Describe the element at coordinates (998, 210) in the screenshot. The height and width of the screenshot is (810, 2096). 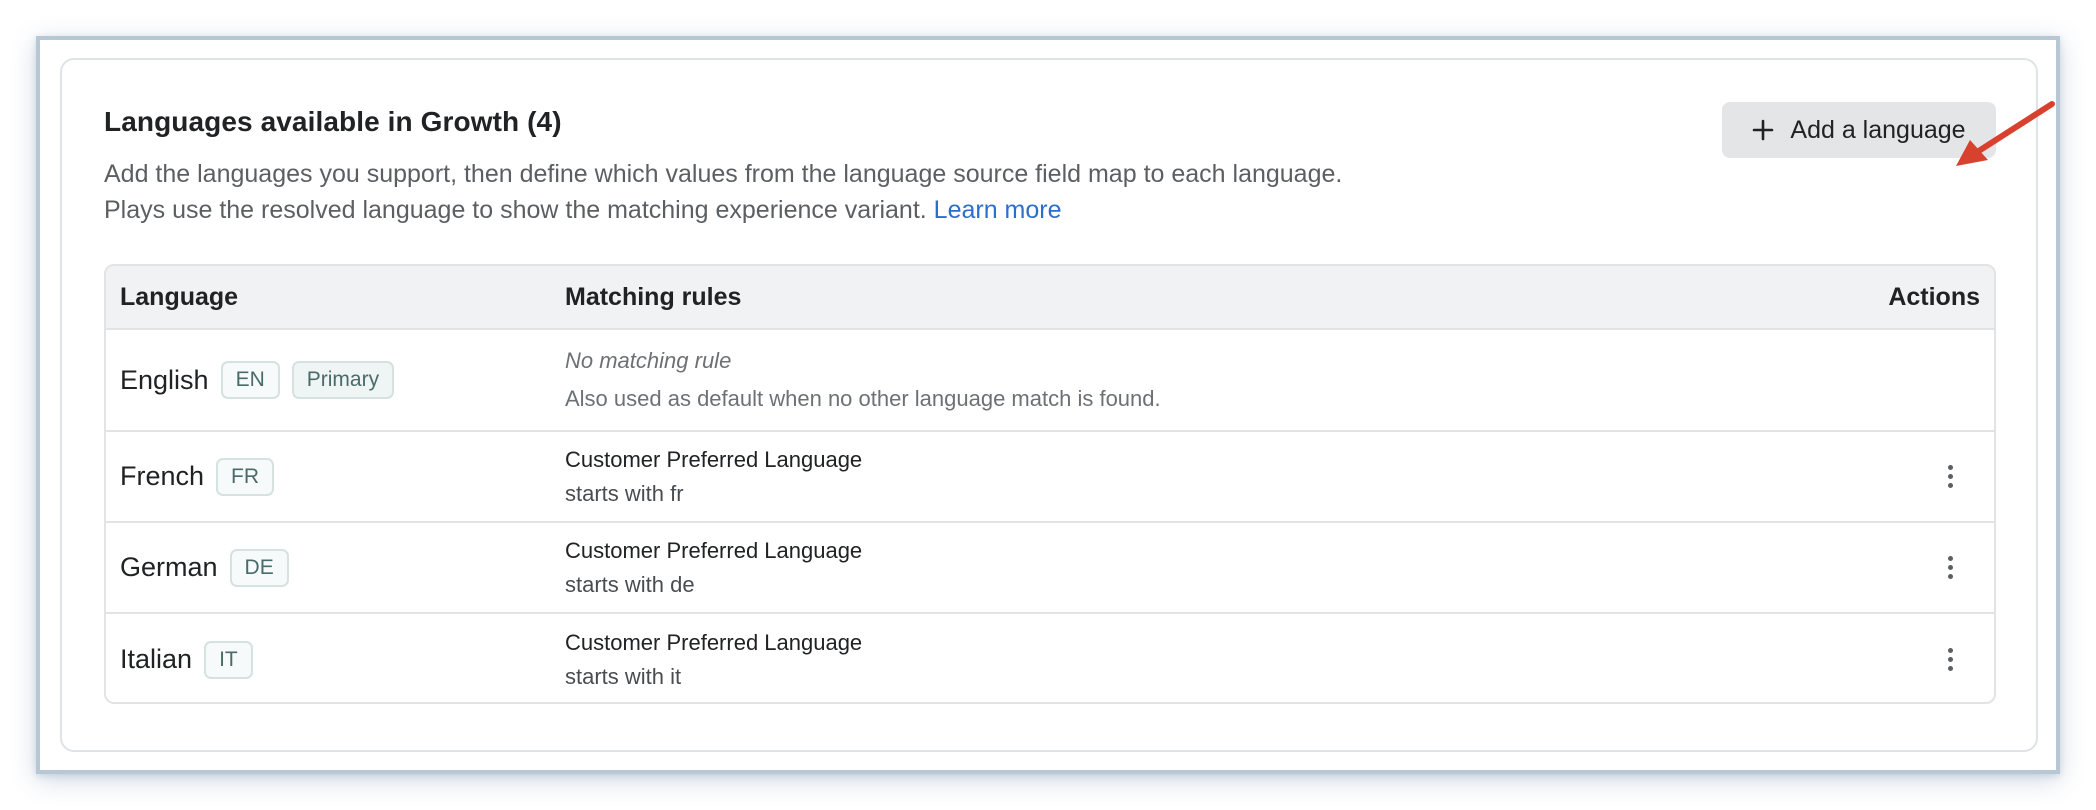
I see `learn-more-link: Learn more` at that location.